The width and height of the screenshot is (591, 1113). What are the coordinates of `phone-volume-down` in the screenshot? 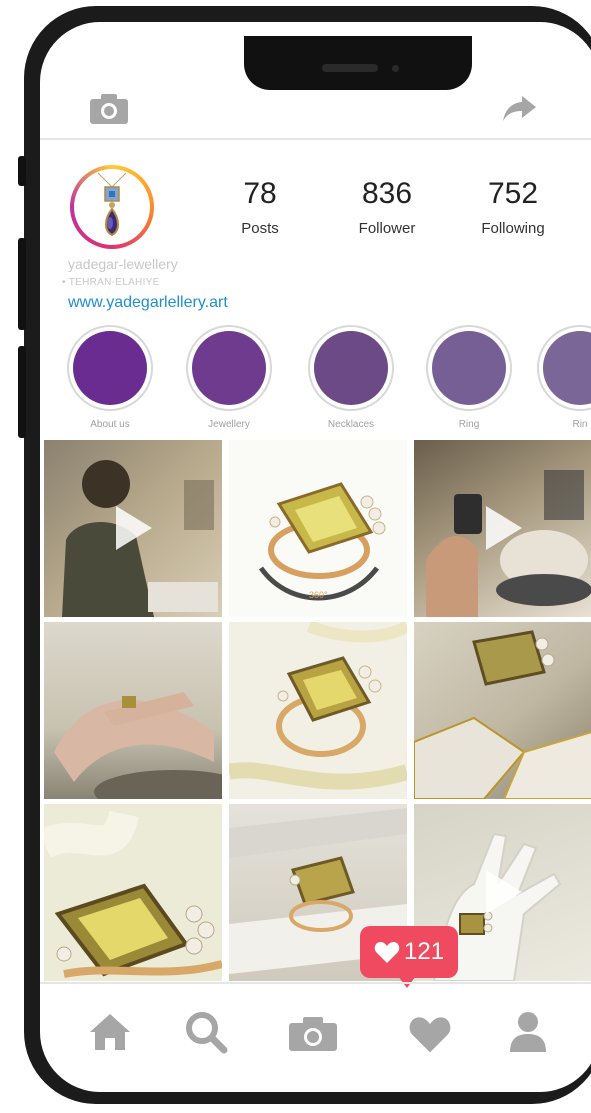 It's located at (22, 392).